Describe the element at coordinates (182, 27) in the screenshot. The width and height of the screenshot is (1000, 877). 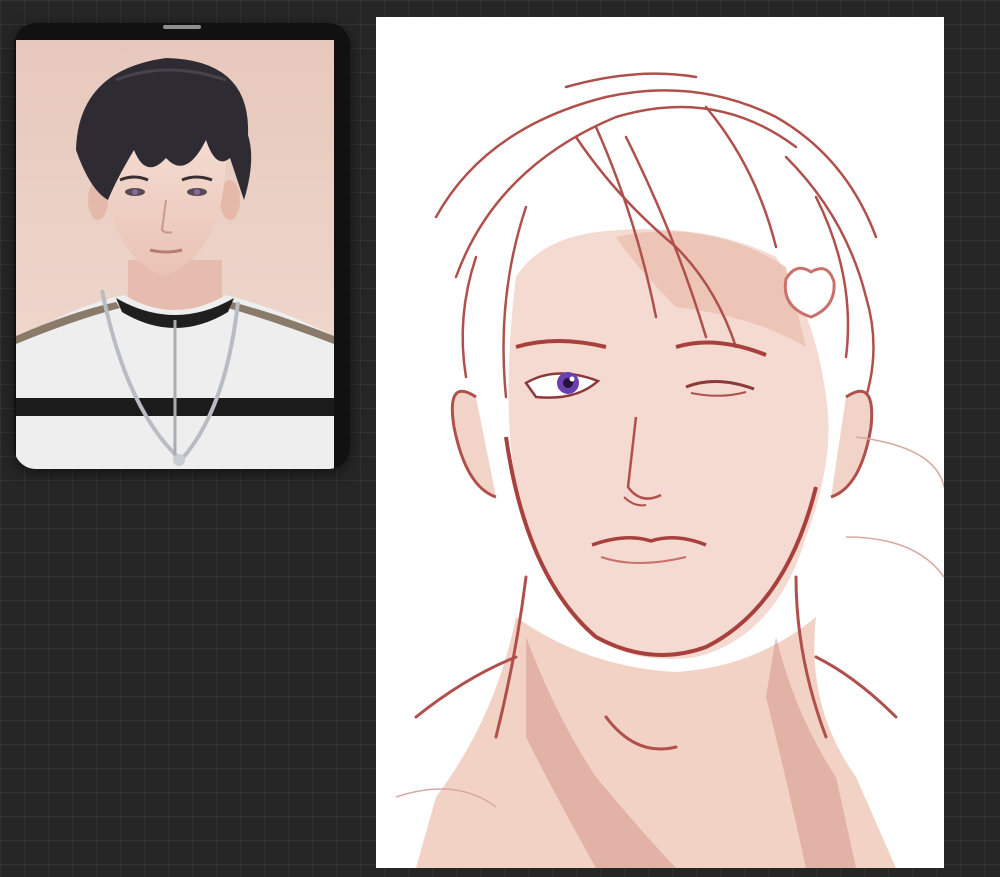
I see `reference-drag-handle` at that location.